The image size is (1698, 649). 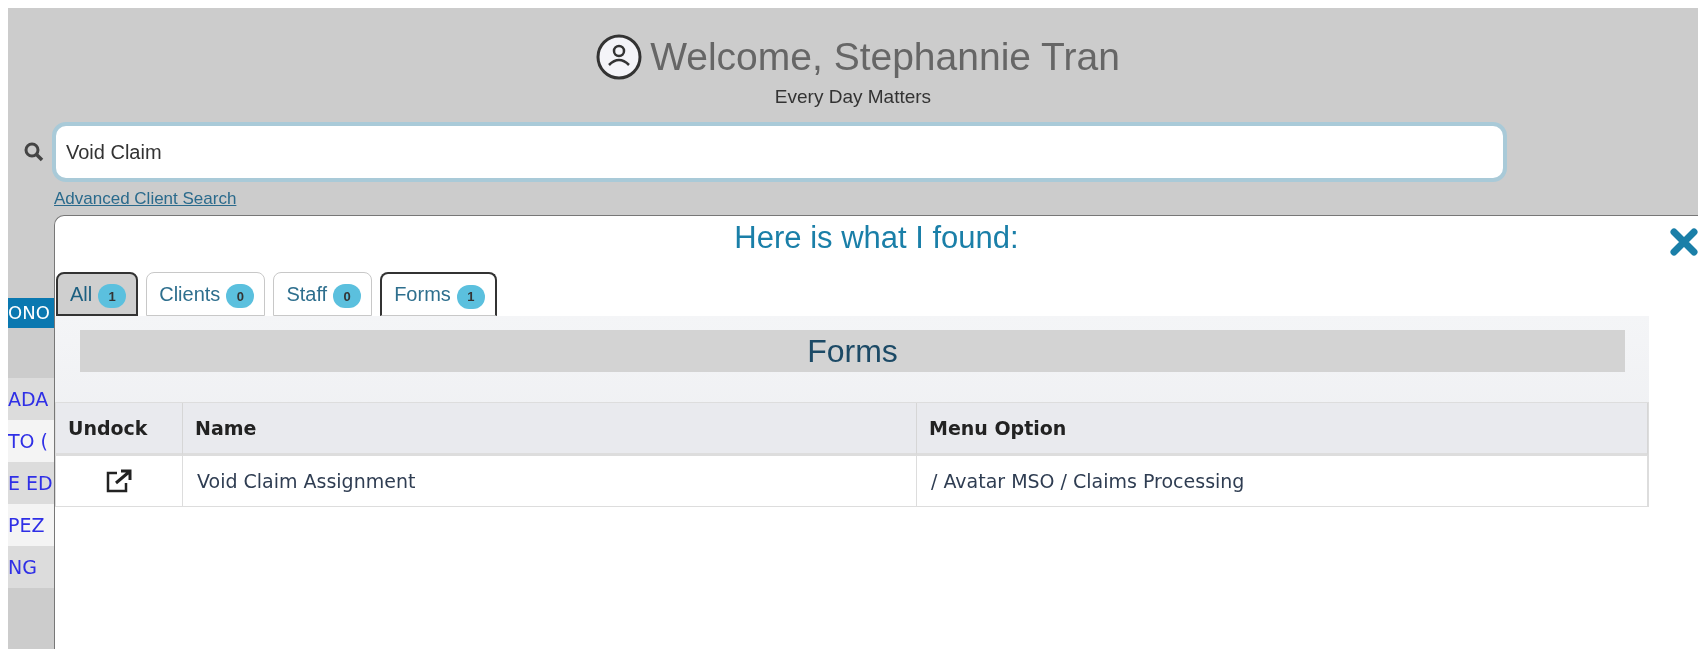 What do you see at coordinates (779, 152) in the screenshot?
I see `search-field: Void Claim` at bounding box center [779, 152].